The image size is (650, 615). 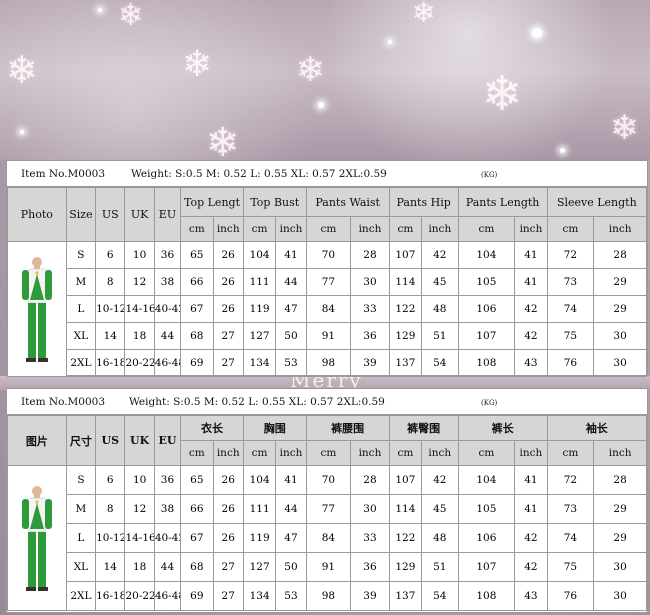 I want to click on col-pants-waist: Pants Waist, so click(x=347, y=202).